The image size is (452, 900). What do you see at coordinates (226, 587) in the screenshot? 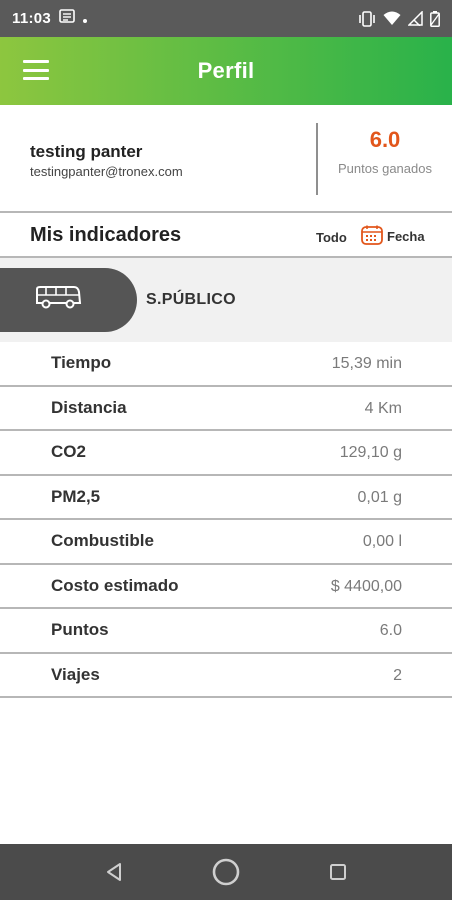
I see `metric-row-costo: Costo estimado $ 4400,00` at bounding box center [226, 587].